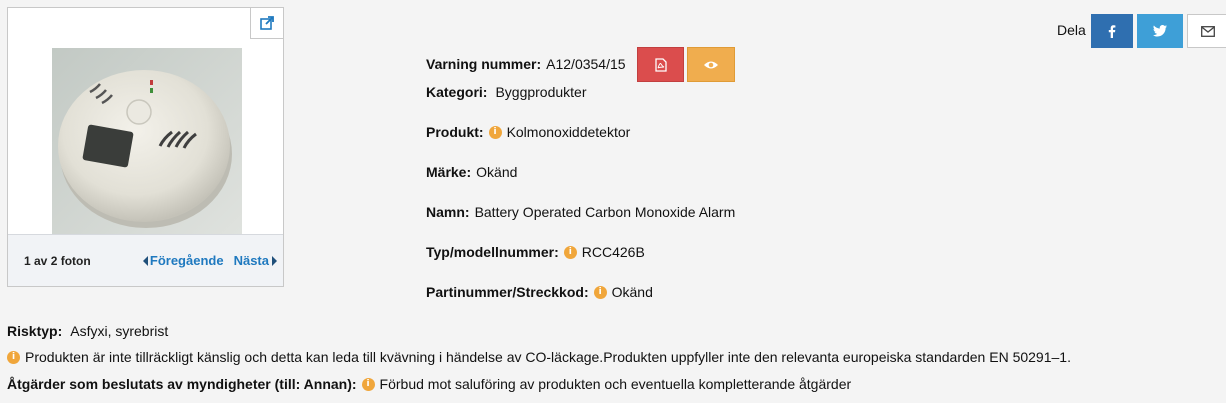 The width and height of the screenshot is (1226, 403). I want to click on warning-number-row: Varning nummer: A12/0354/15, so click(526, 64).